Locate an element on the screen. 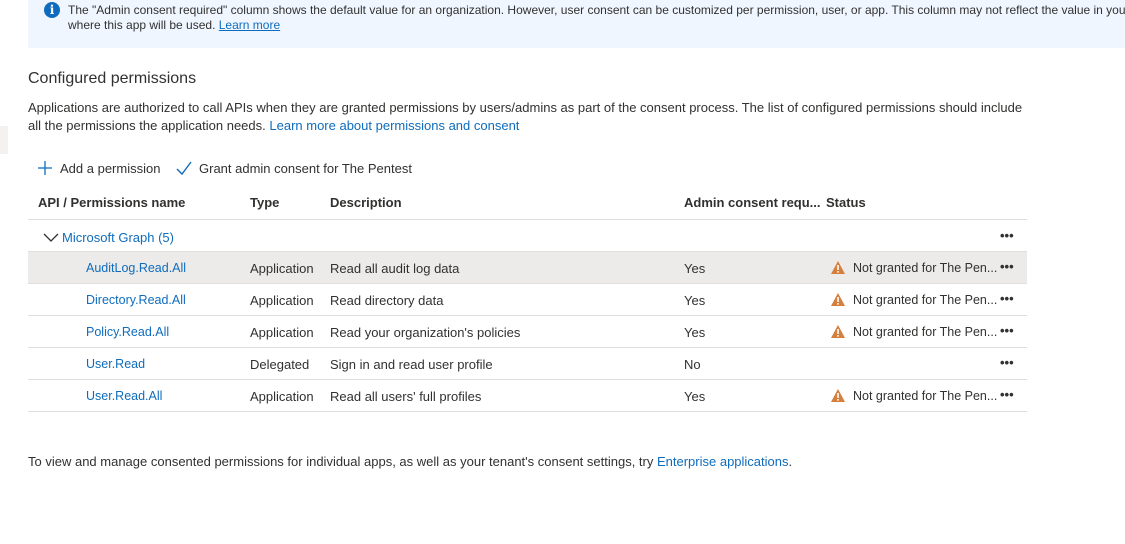  group-more-options-icon: ••• is located at coordinates (1007, 235).